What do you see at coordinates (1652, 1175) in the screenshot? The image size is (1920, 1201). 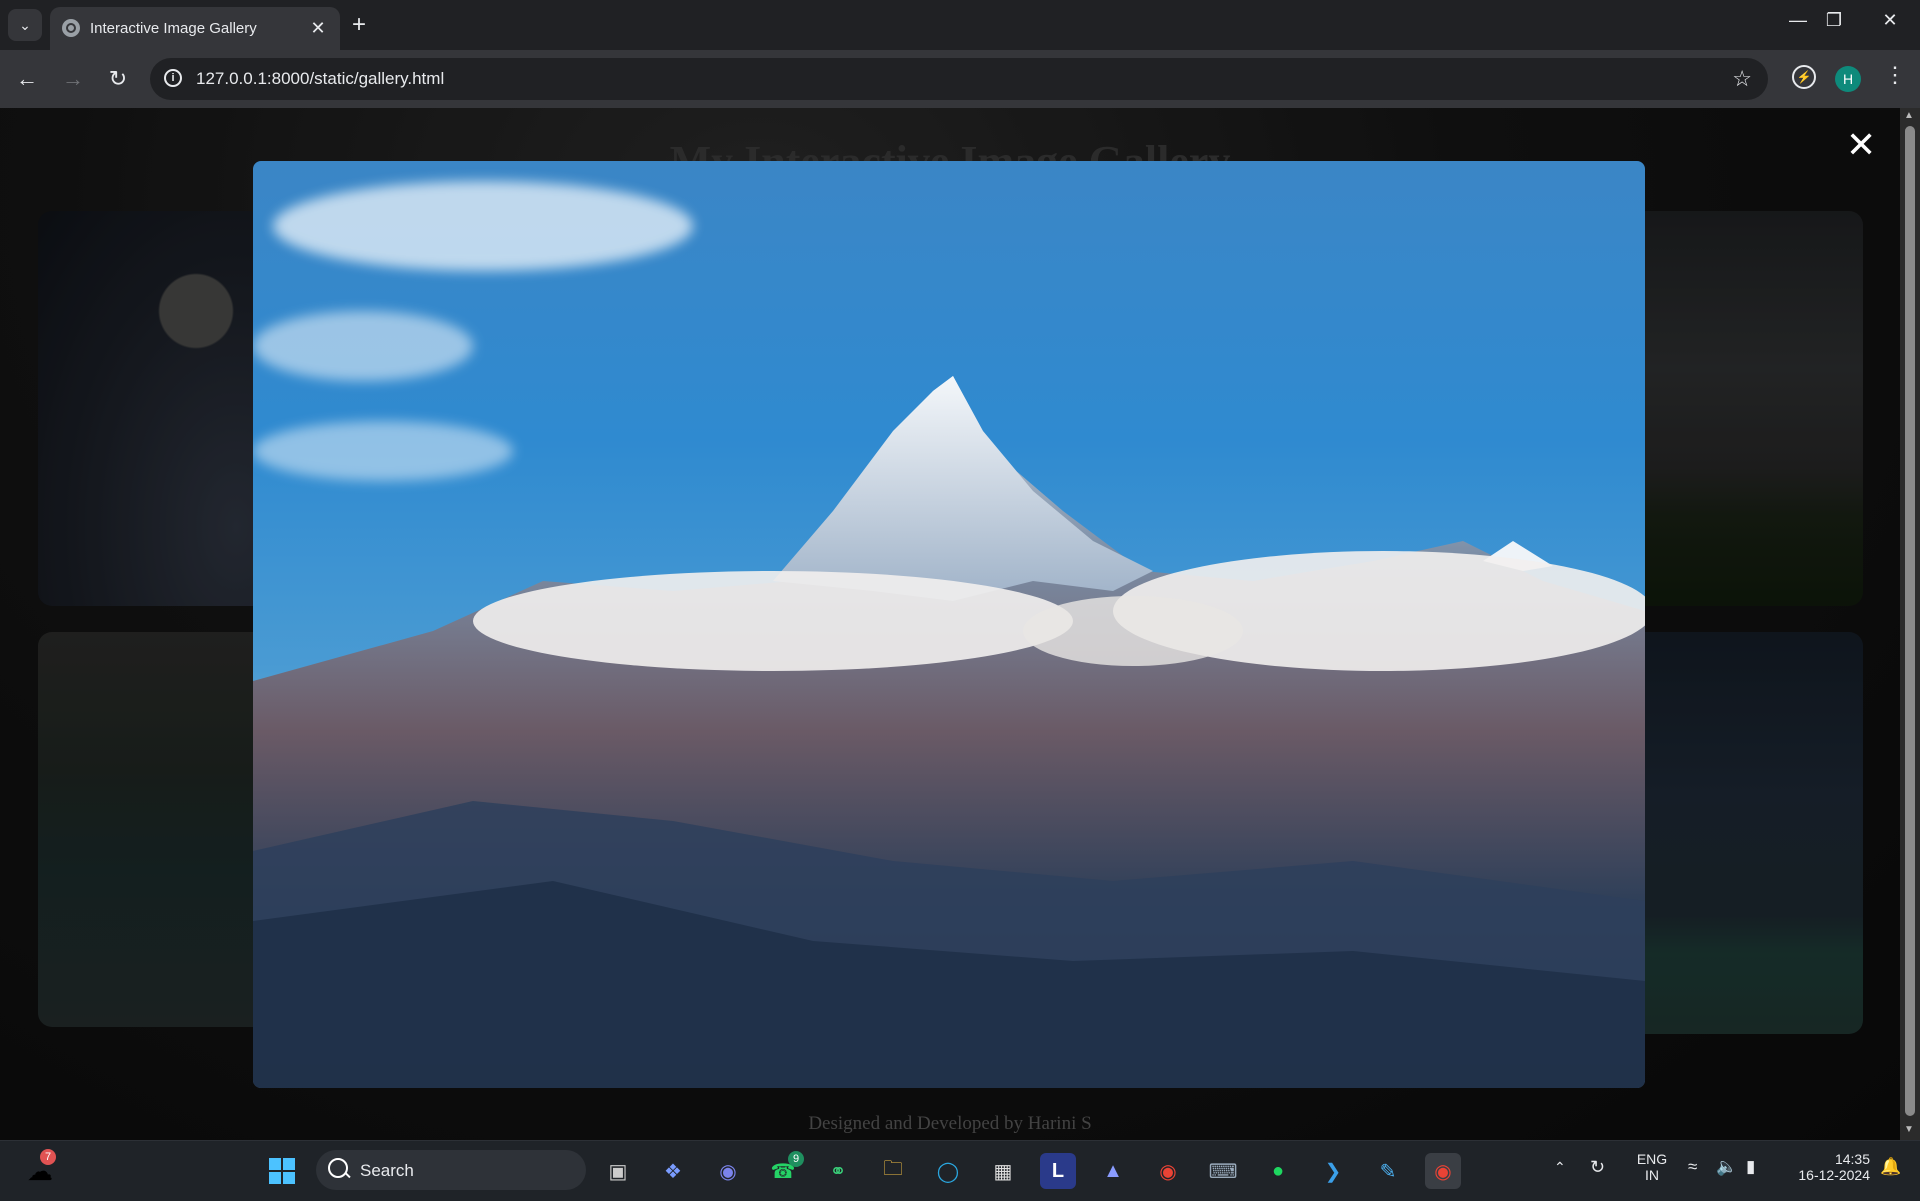 I see `region-label: IN` at bounding box center [1652, 1175].